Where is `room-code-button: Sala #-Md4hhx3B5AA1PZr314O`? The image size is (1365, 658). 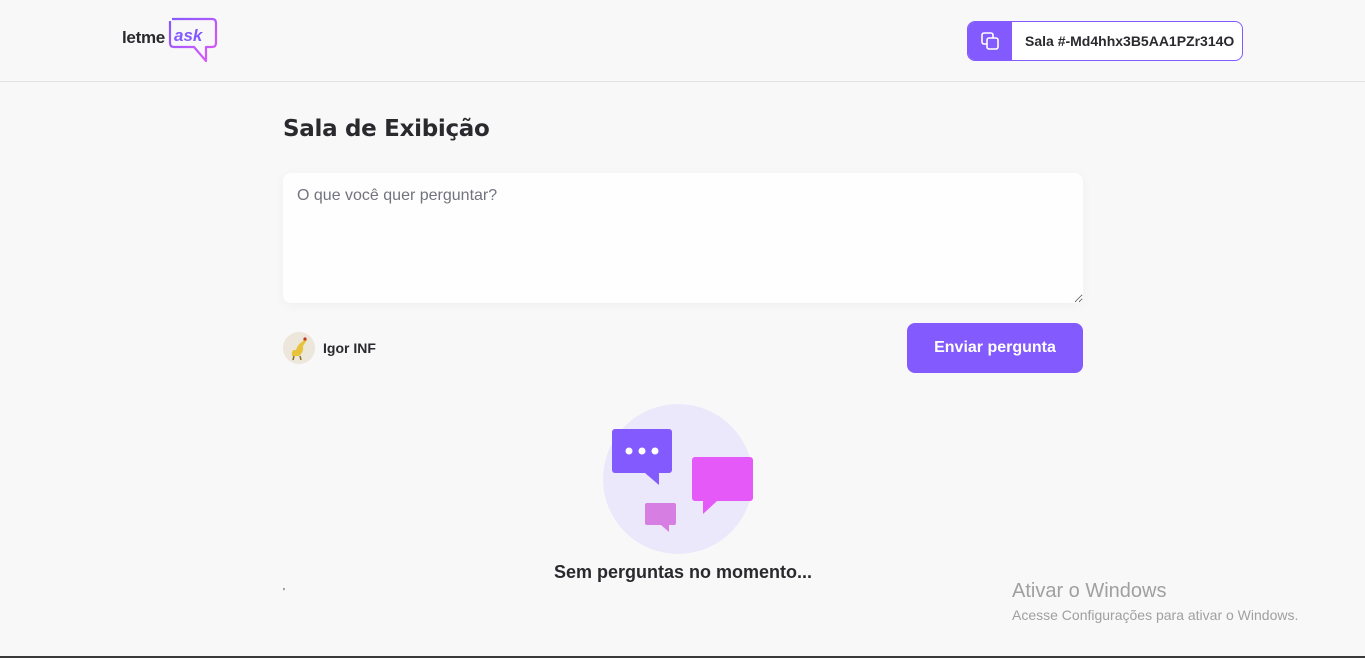
room-code-button: Sala #-Md4hhx3B5AA1PZr314O is located at coordinates (1105, 41).